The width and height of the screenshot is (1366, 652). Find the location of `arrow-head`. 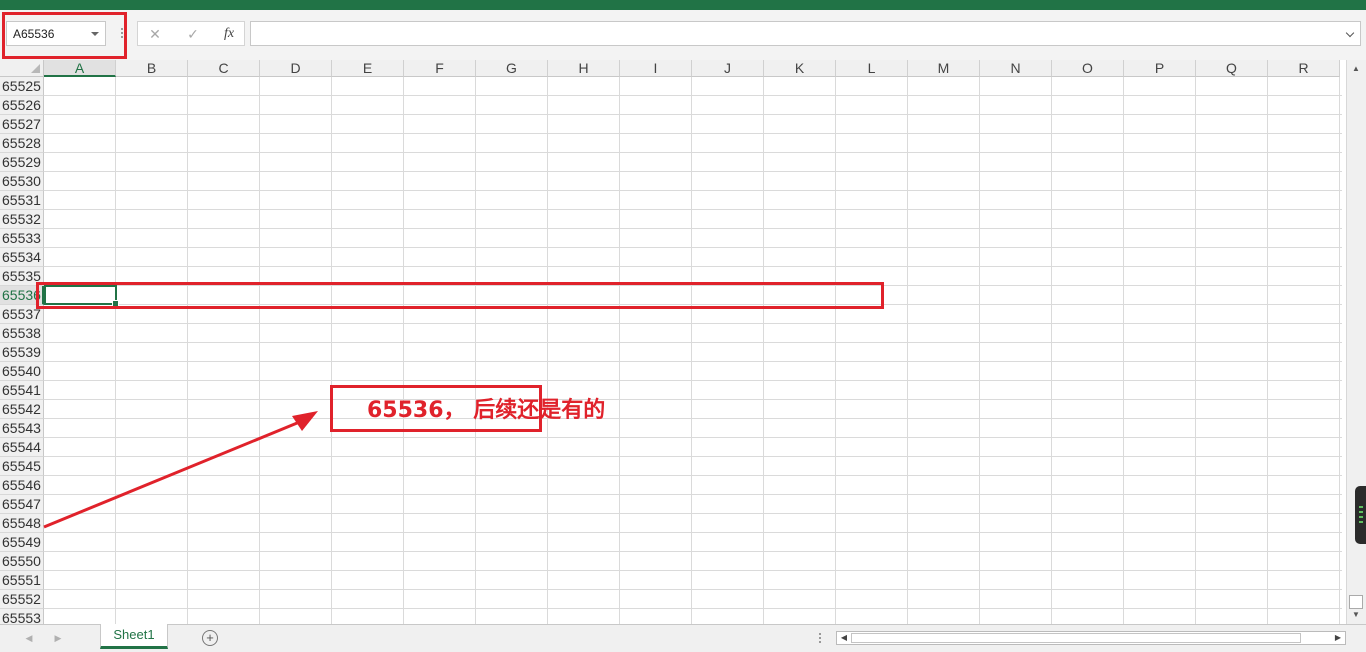

arrow-head is located at coordinates (305, 421).